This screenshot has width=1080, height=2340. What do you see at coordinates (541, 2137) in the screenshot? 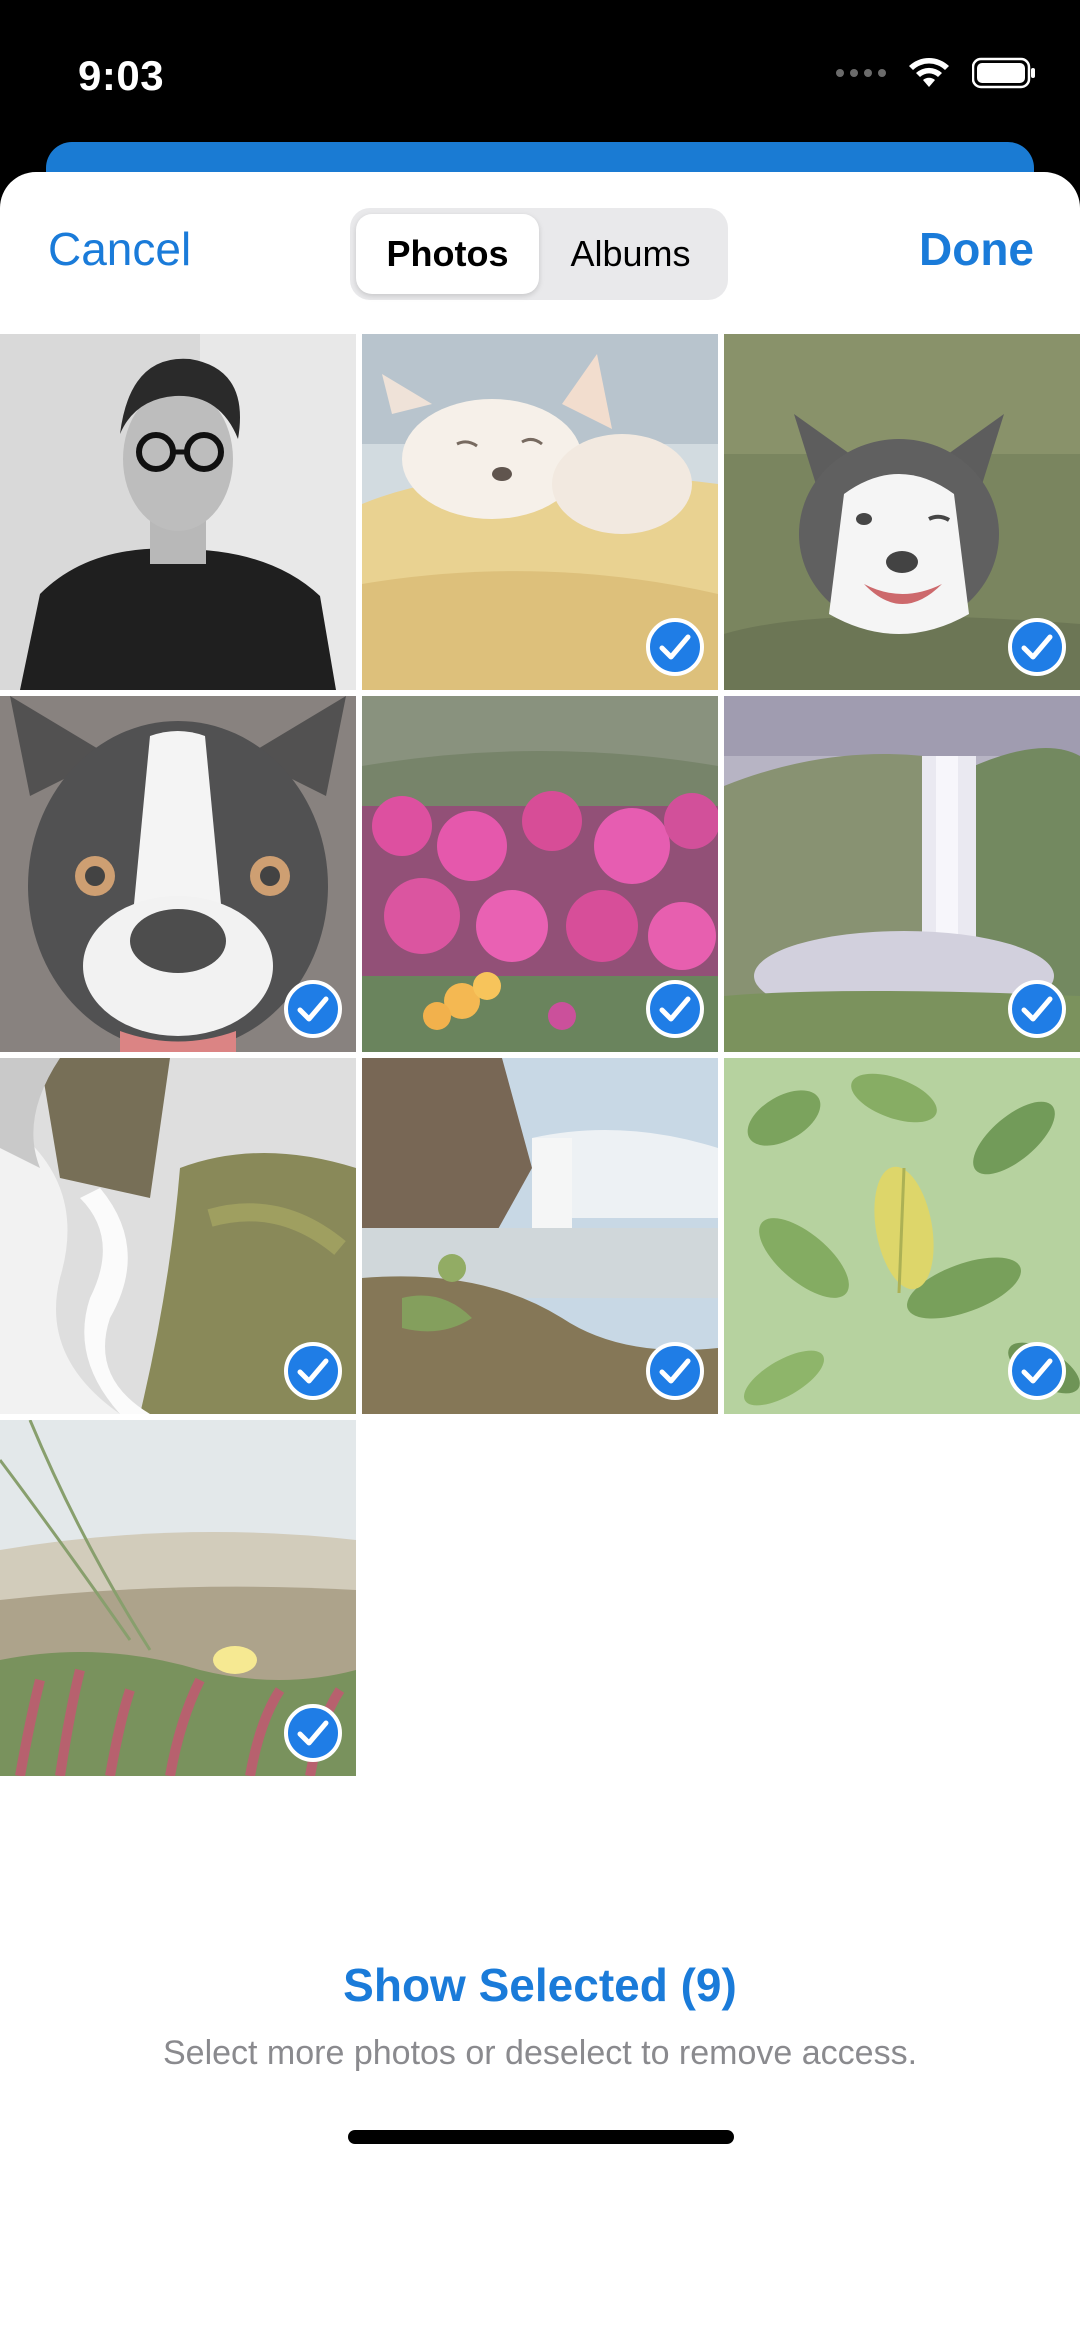
I see `home-indicator` at bounding box center [541, 2137].